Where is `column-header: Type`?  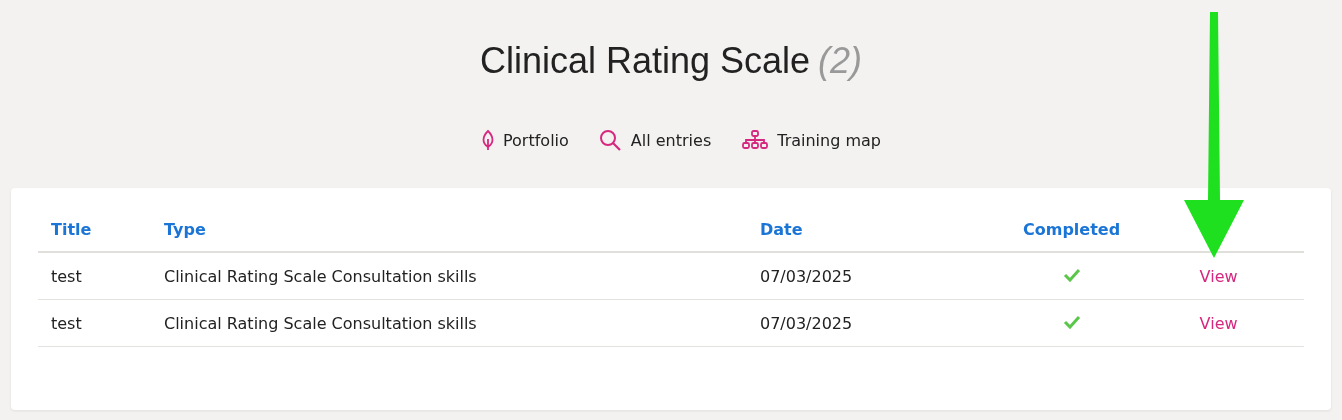
column-header: Type is located at coordinates (449, 230).